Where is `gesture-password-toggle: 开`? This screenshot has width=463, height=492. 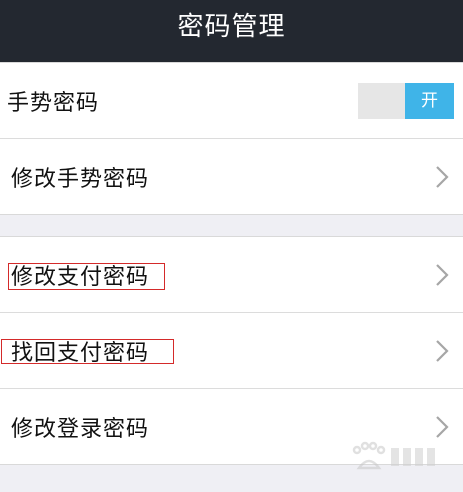 gesture-password-toggle: 开 is located at coordinates (406, 100).